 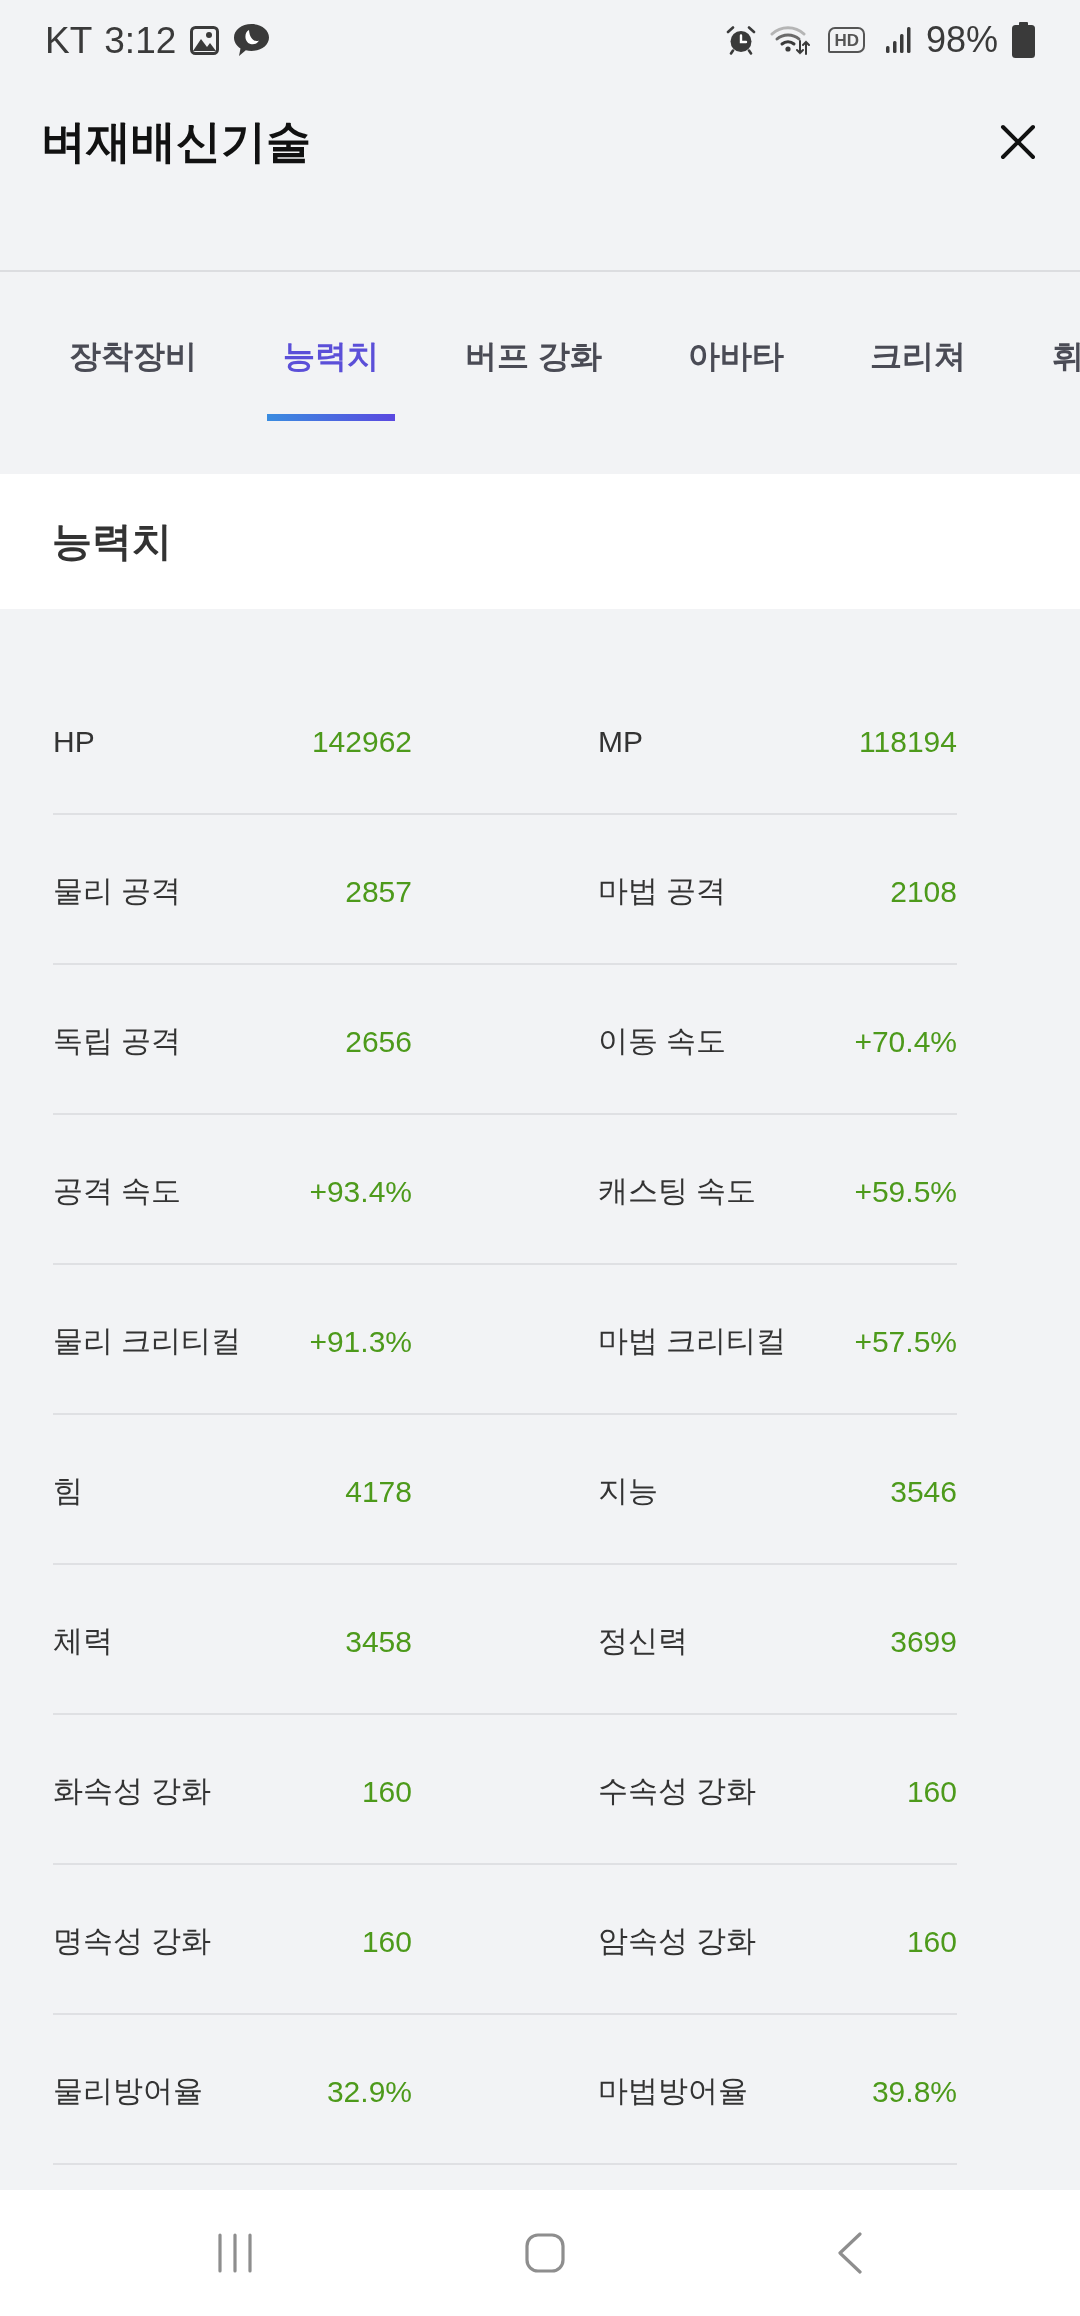 I want to click on signal-icon, so click(x=898, y=40).